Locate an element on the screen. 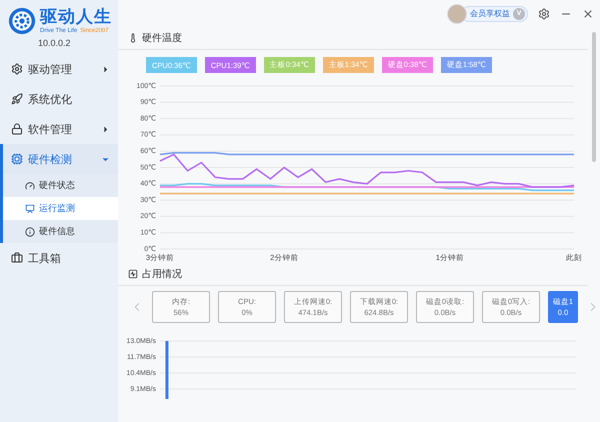 The image size is (600, 422). section-title: 硬件温度 is located at coordinates (162, 38).